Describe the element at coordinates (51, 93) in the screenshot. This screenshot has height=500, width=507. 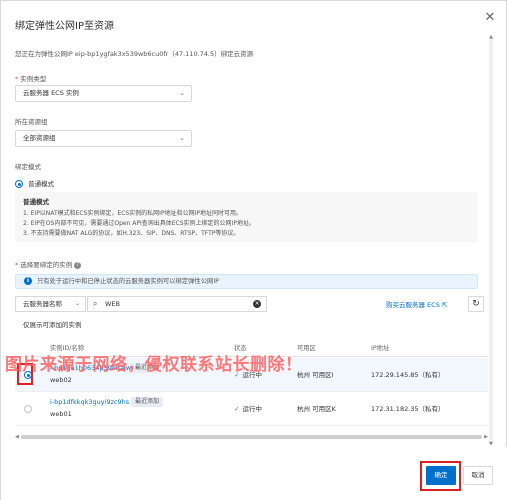
I see `instance-type-value: 云服务器 ECS 实例` at that location.